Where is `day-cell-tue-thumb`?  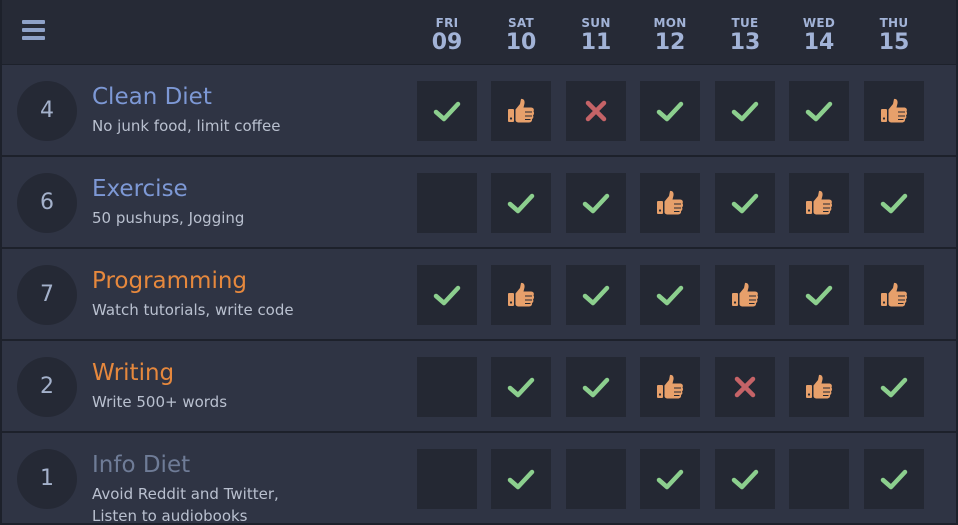 day-cell-tue-thumb is located at coordinates (745, 295).